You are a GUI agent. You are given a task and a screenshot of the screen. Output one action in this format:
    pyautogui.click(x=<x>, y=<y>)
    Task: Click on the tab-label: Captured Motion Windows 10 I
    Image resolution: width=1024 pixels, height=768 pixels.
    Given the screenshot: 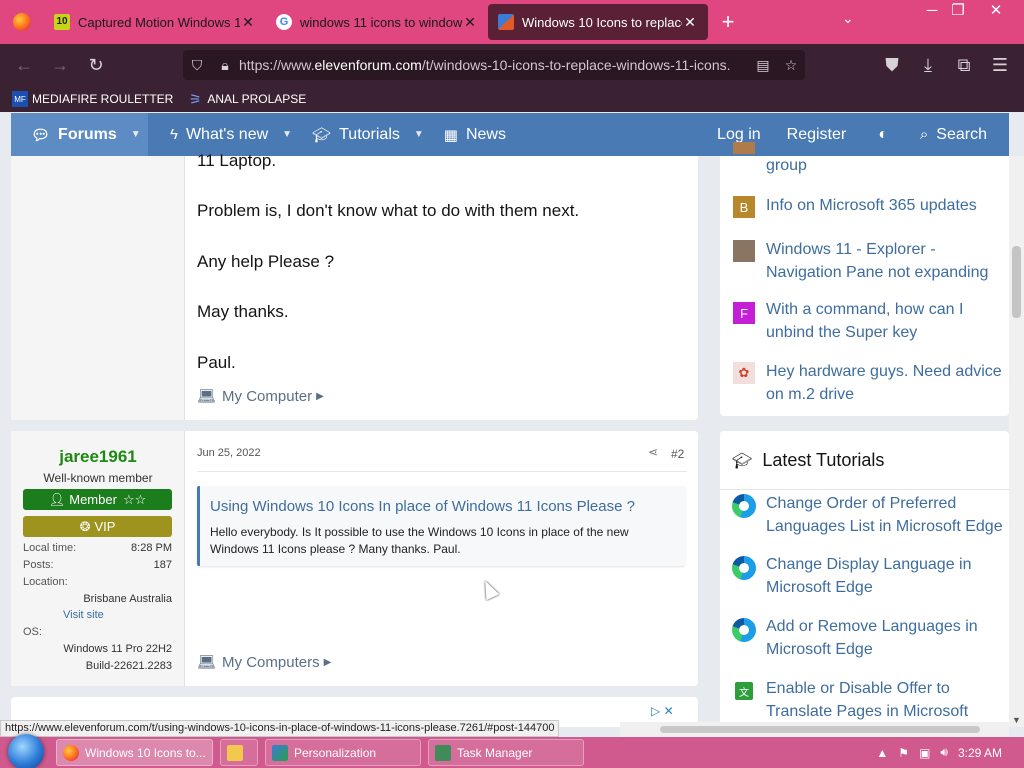 What is the action you would take?
    pyautogui.click(x=159, y=22)
    